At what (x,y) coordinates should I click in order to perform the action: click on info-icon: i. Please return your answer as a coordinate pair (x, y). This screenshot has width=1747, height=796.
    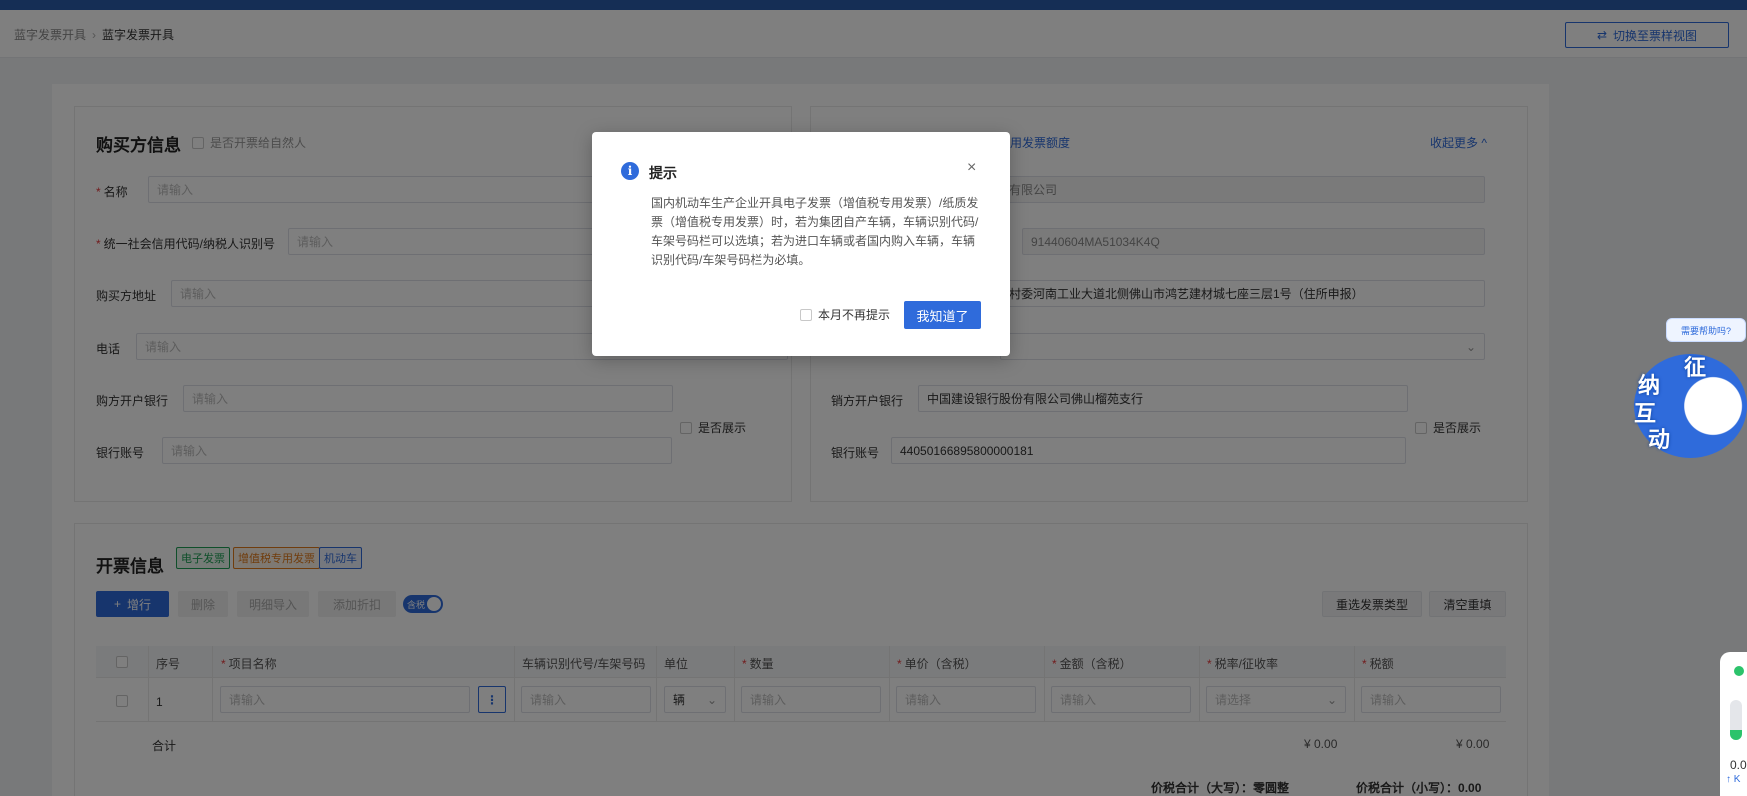
    Looking at the image, I should click on (630, 171).